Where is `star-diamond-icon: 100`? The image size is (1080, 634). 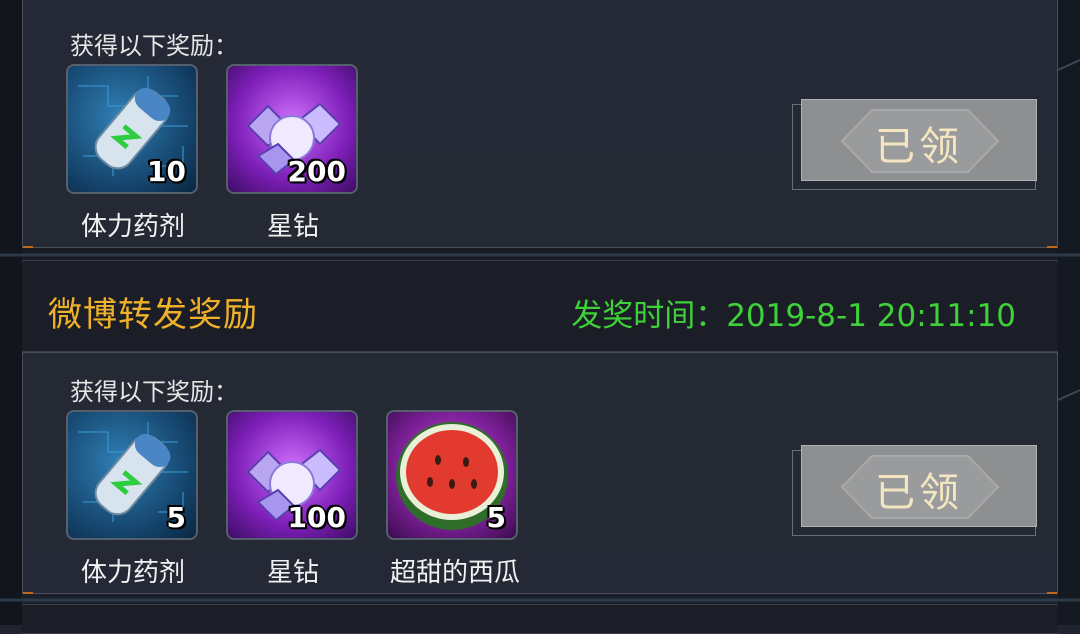 star-diamond-icon: 100 is located at coordinates (292, 475).